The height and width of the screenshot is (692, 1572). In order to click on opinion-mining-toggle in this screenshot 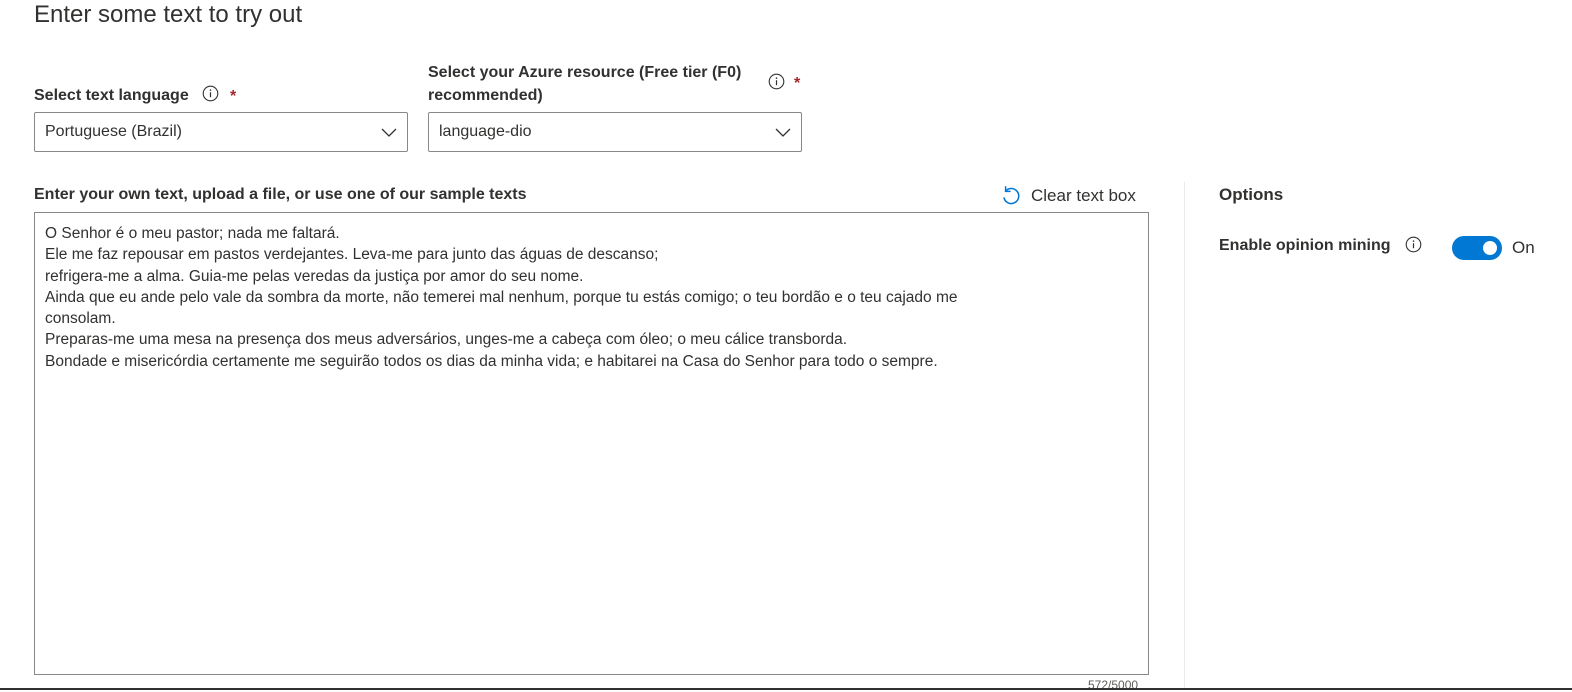, I will do `click(1477, 248)`.